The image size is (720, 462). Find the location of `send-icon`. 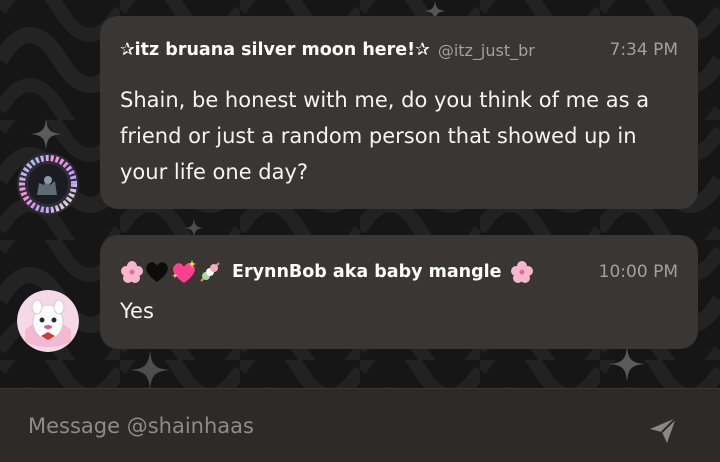

send-icon is located at coordinates (663, 430).